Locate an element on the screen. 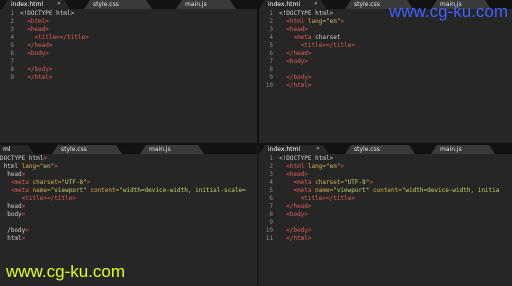  code-line: 5 </head> is located at coordinates (128, 46).